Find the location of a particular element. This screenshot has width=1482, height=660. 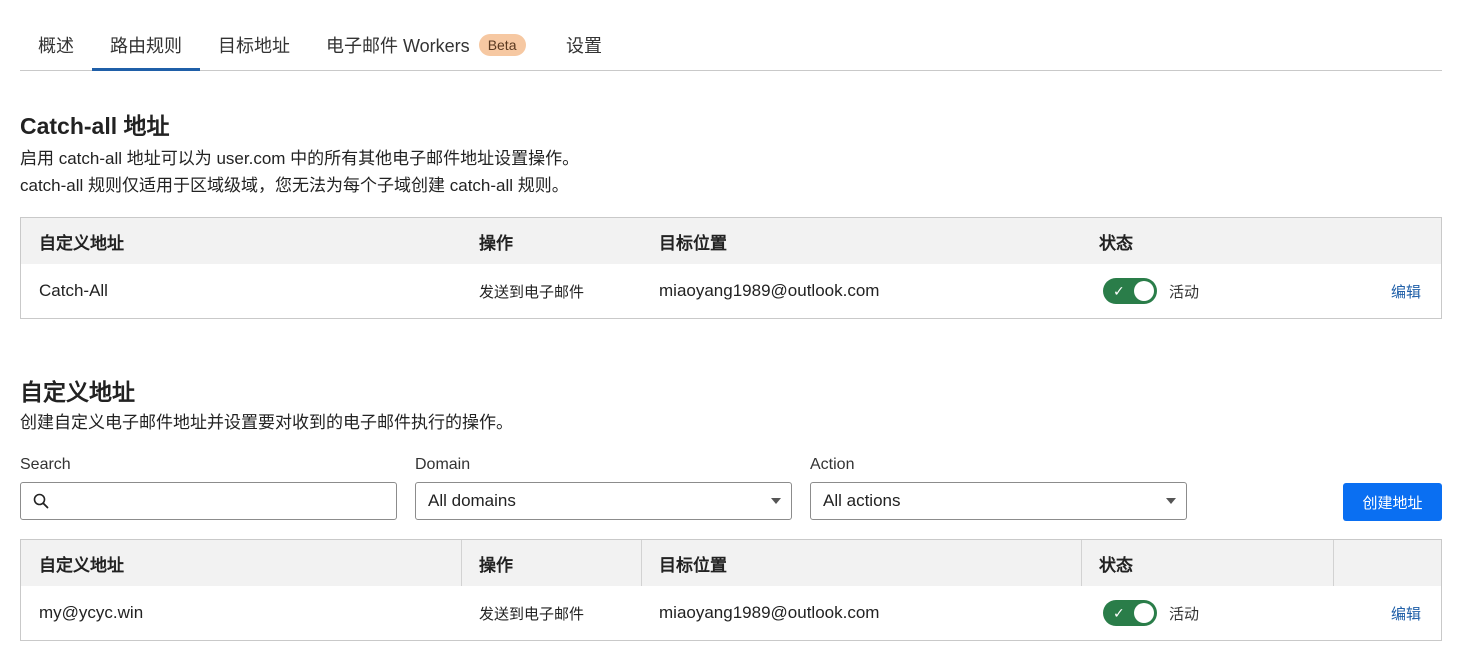

tab-overview: 概述 is located at coordinates (57, 45).